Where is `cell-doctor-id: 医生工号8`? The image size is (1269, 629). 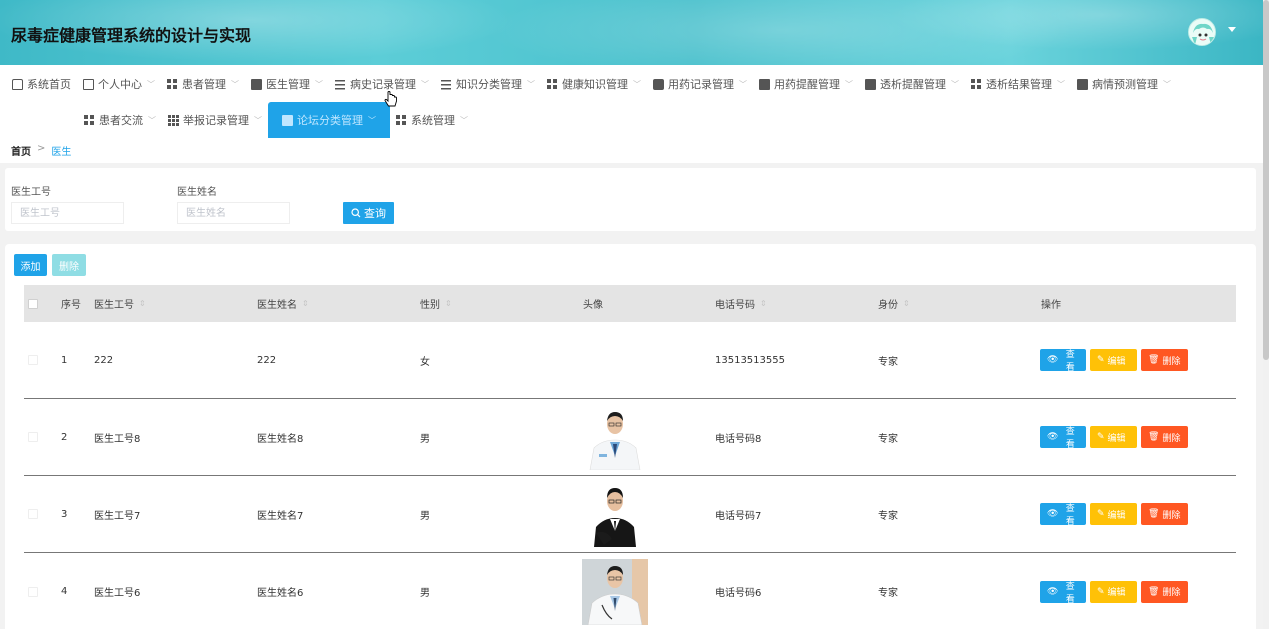 cell-doctor-id: 医生工号8 is located at coordinates (117, 439).